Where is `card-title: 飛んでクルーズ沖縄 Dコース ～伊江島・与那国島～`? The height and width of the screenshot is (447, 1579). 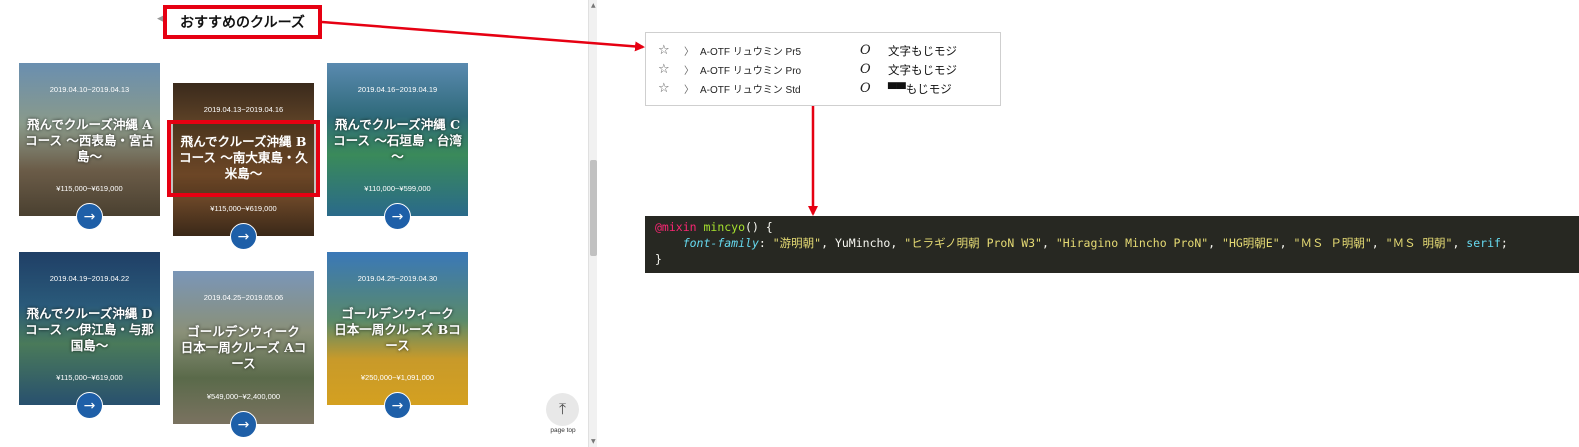 card-title: 飛んでクルーズ沖縄 Dコース ～伊江島・与那国島～ is located at coordinates (89, 329).